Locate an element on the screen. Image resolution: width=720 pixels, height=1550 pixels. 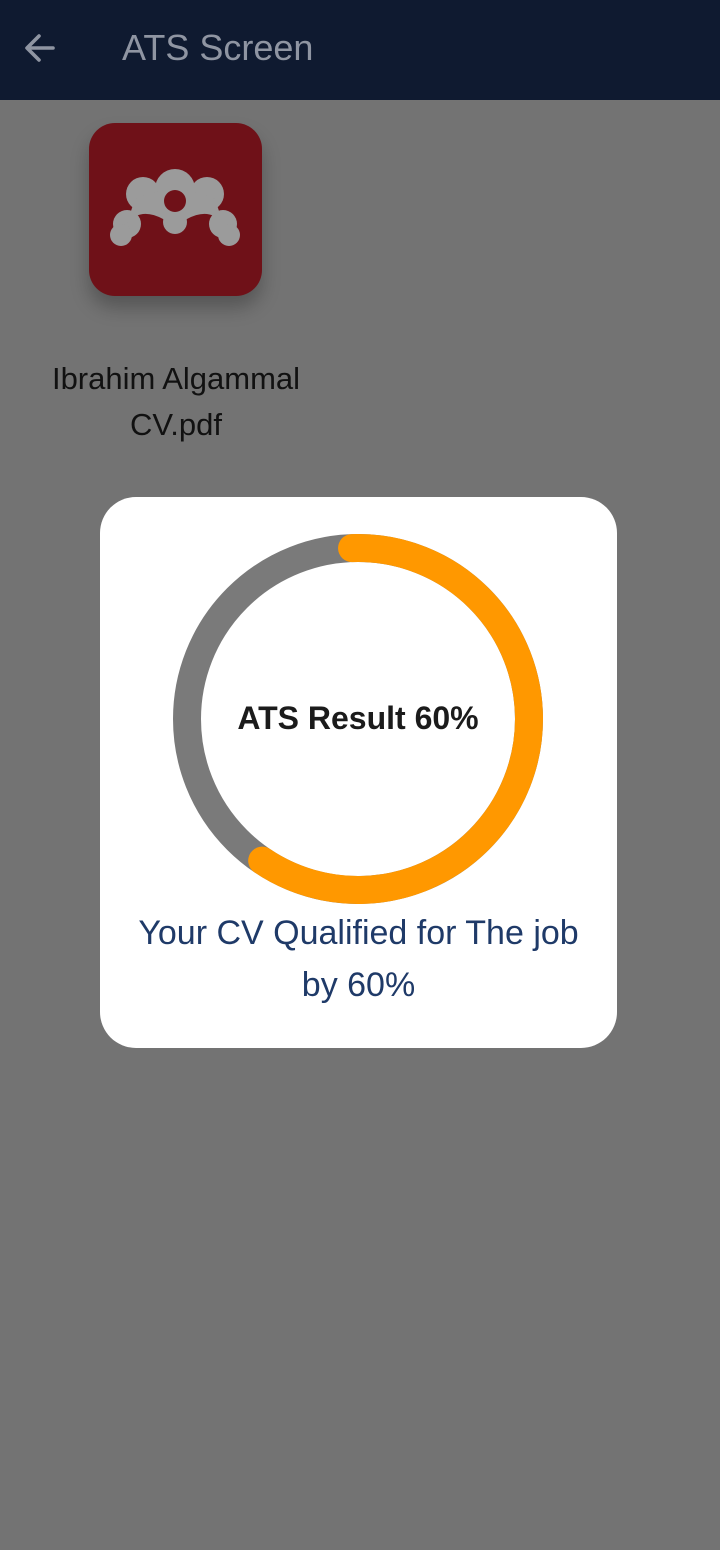
app-bar: ATS Screen is located at coordinates (360, 50).